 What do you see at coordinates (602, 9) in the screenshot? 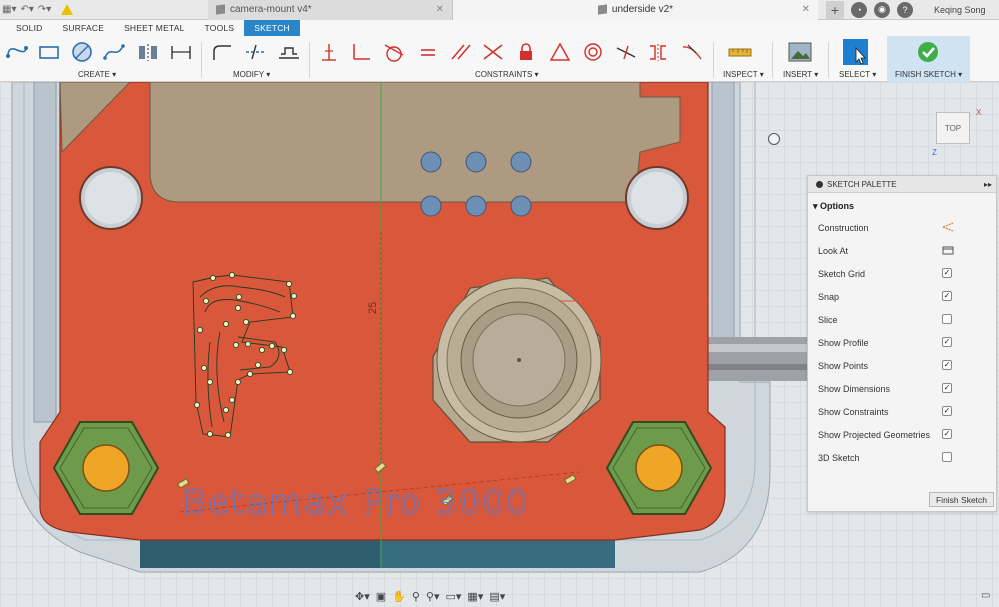
I see `document-icon` at bounding box center [602, 9].